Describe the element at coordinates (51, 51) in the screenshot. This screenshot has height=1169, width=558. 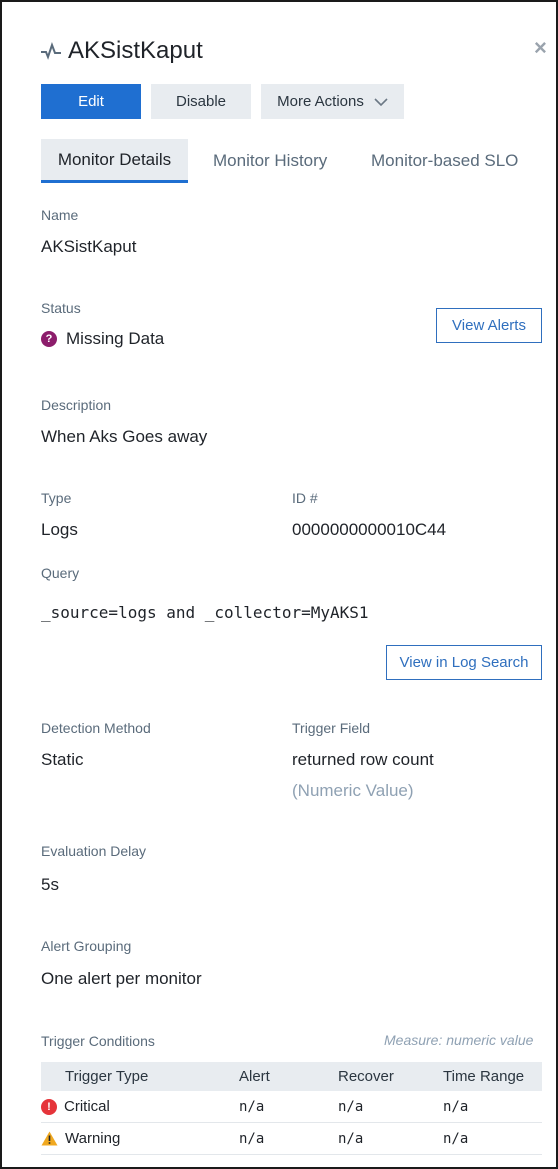
I see `monitor-pulse-icon` at that location.